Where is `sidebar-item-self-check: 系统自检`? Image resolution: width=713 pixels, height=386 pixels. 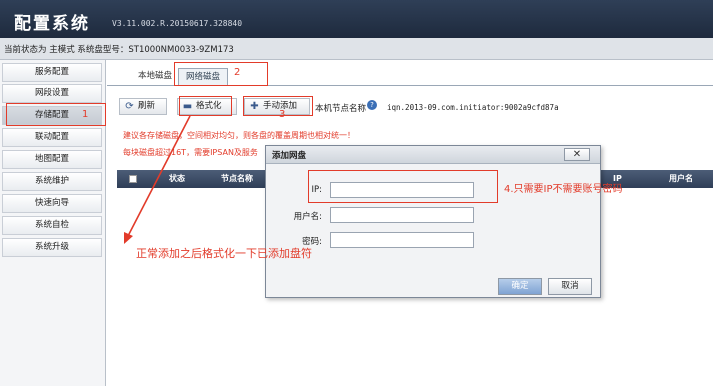 sidebar-item-self-check: 系统自检 is located at coordinates (52, 225).